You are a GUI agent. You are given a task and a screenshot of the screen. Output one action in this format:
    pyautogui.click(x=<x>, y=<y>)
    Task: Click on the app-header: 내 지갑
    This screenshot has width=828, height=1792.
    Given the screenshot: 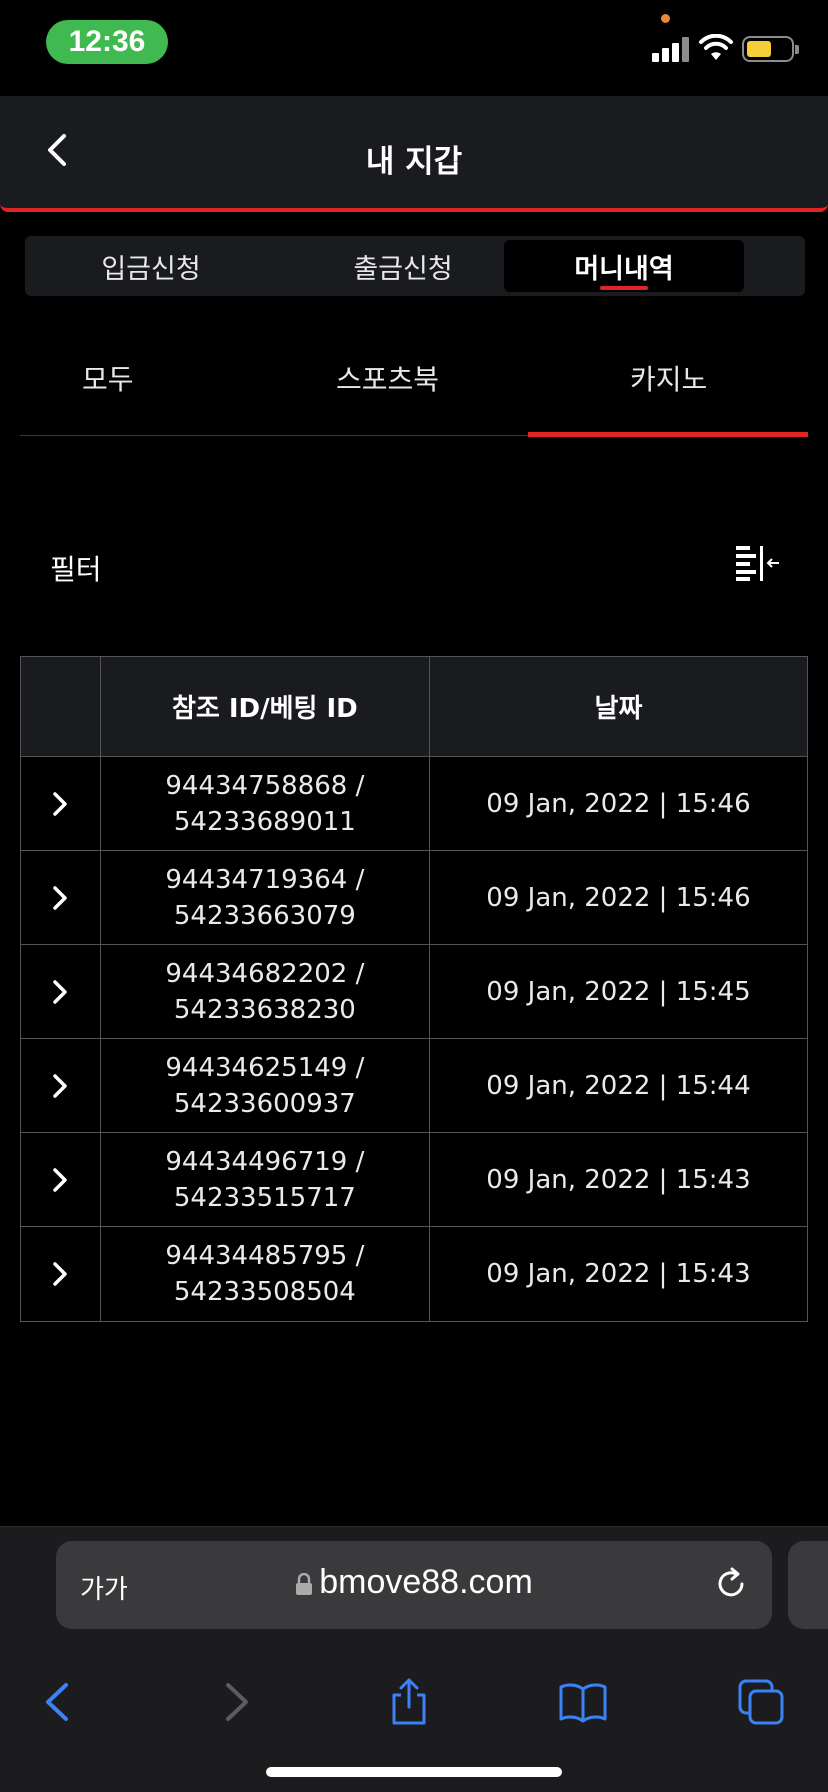 What is the action you would take?
    pyautogui.click(x=414, y=154)
    